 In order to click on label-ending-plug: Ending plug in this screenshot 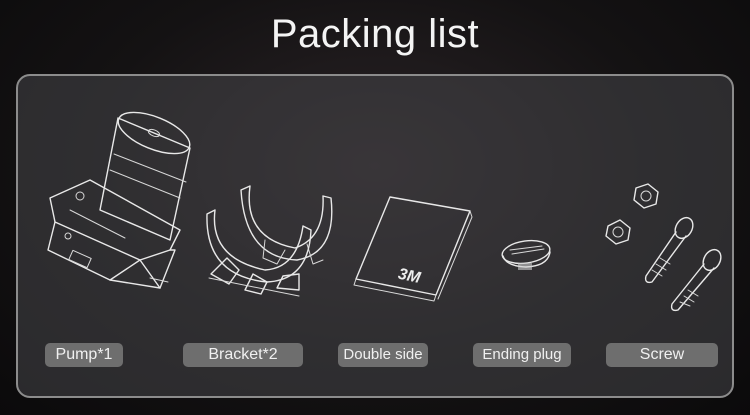, I will do `click(522, 355)`.